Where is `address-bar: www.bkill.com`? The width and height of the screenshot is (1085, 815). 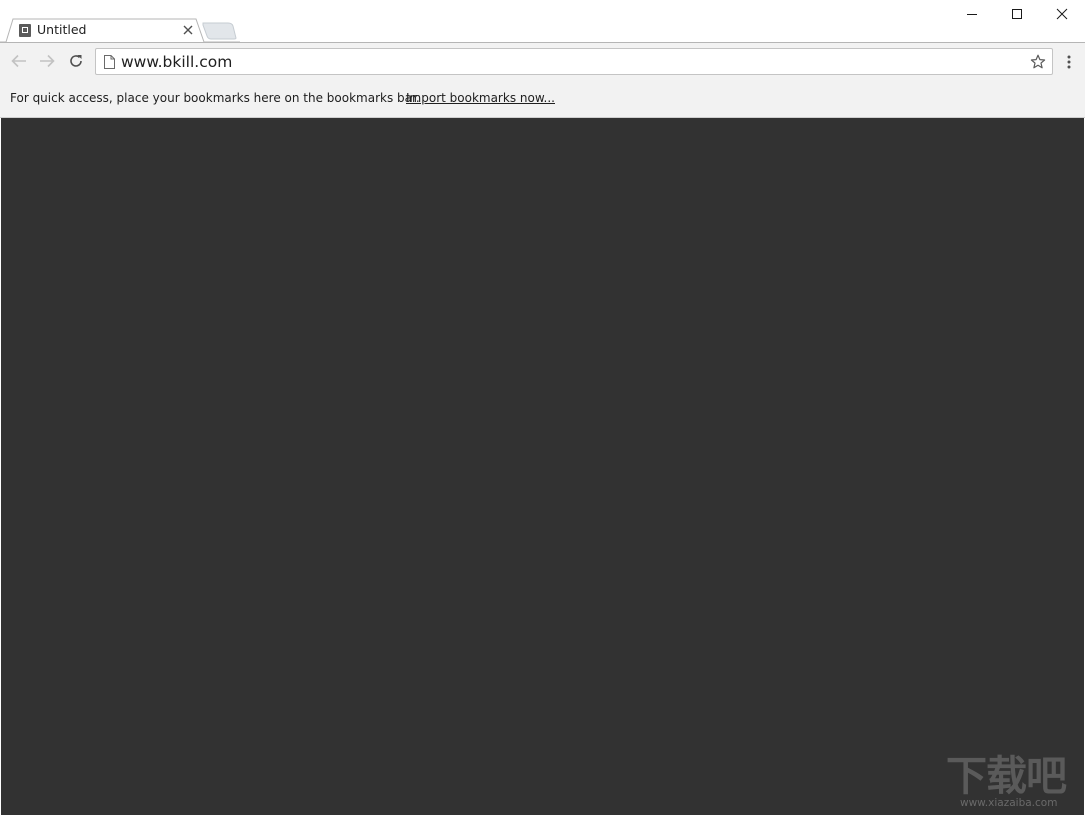
address-bar: www.bkill.com is located at coordinates (574, 61).